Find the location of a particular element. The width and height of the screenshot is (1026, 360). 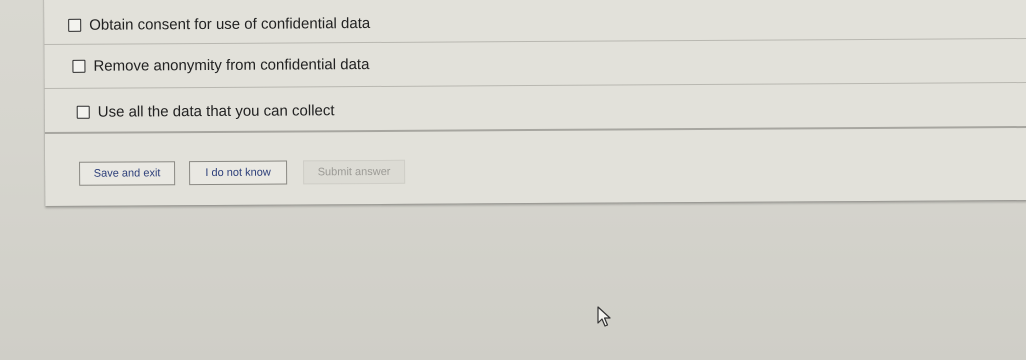

option-row-use-all-data: Use all the data that you can collect is located at coordinates (535, 107).